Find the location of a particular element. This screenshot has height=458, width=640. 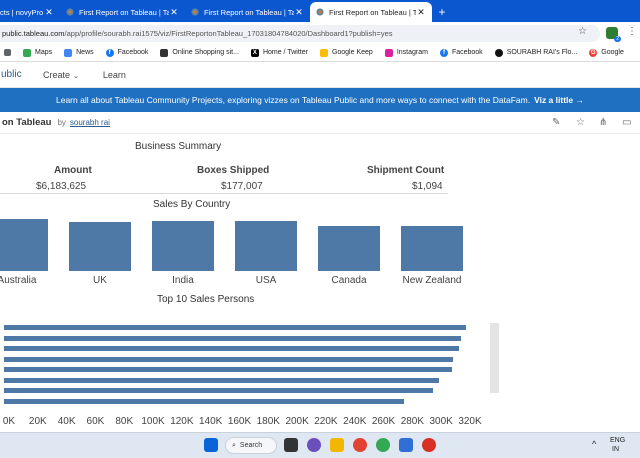

bookmark-maps: Maps is located at coordinates (37, 52).